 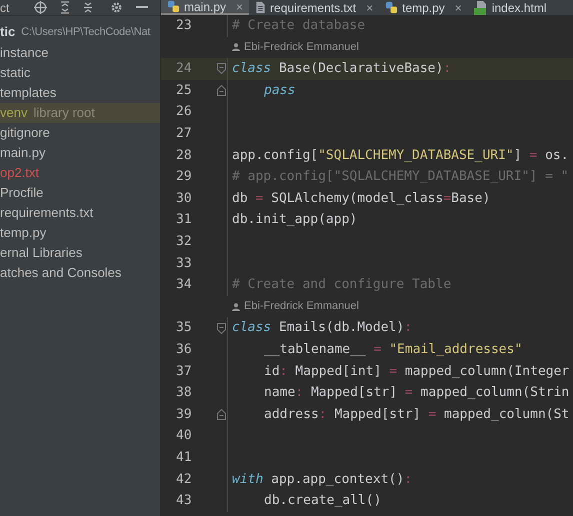 What do you see at coordinates (184, 457) in the screenshot?
I see `line-number: 41` at bounding box center [184, 457].